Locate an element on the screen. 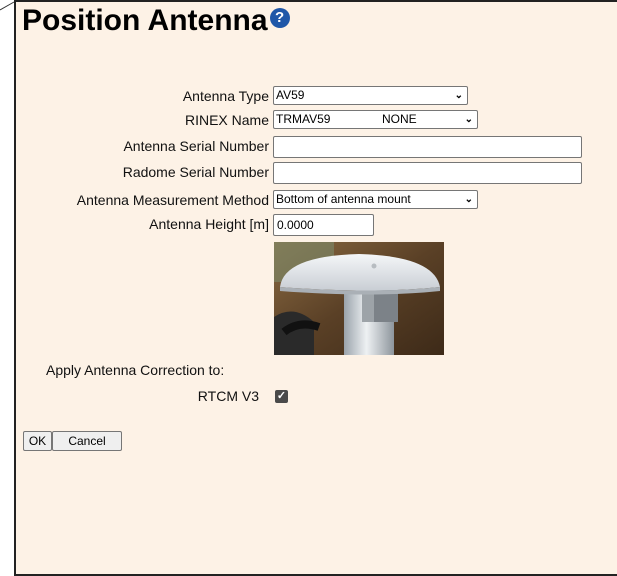  antenna-serial-input is located at coordinates (427, 147).